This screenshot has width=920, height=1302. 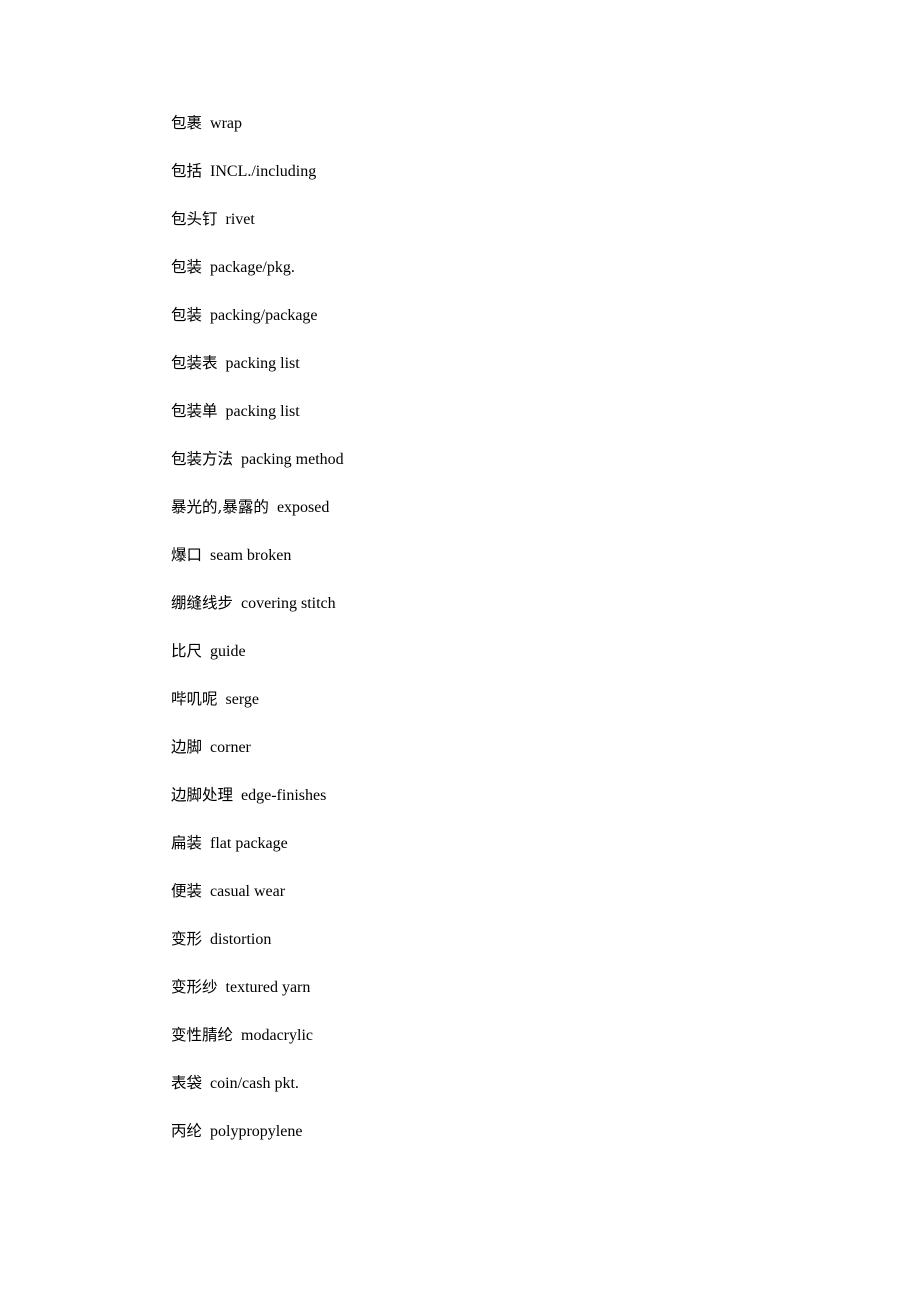 I want to click on glossary-entry: 暴光的,暴露的 exposed, so click(x=515, y=520).